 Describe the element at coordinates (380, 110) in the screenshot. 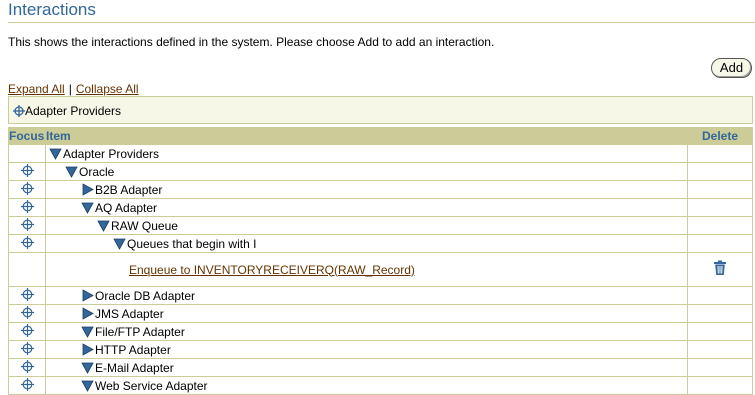

I see `focus-path-bar: Adapter Providers` at that location.